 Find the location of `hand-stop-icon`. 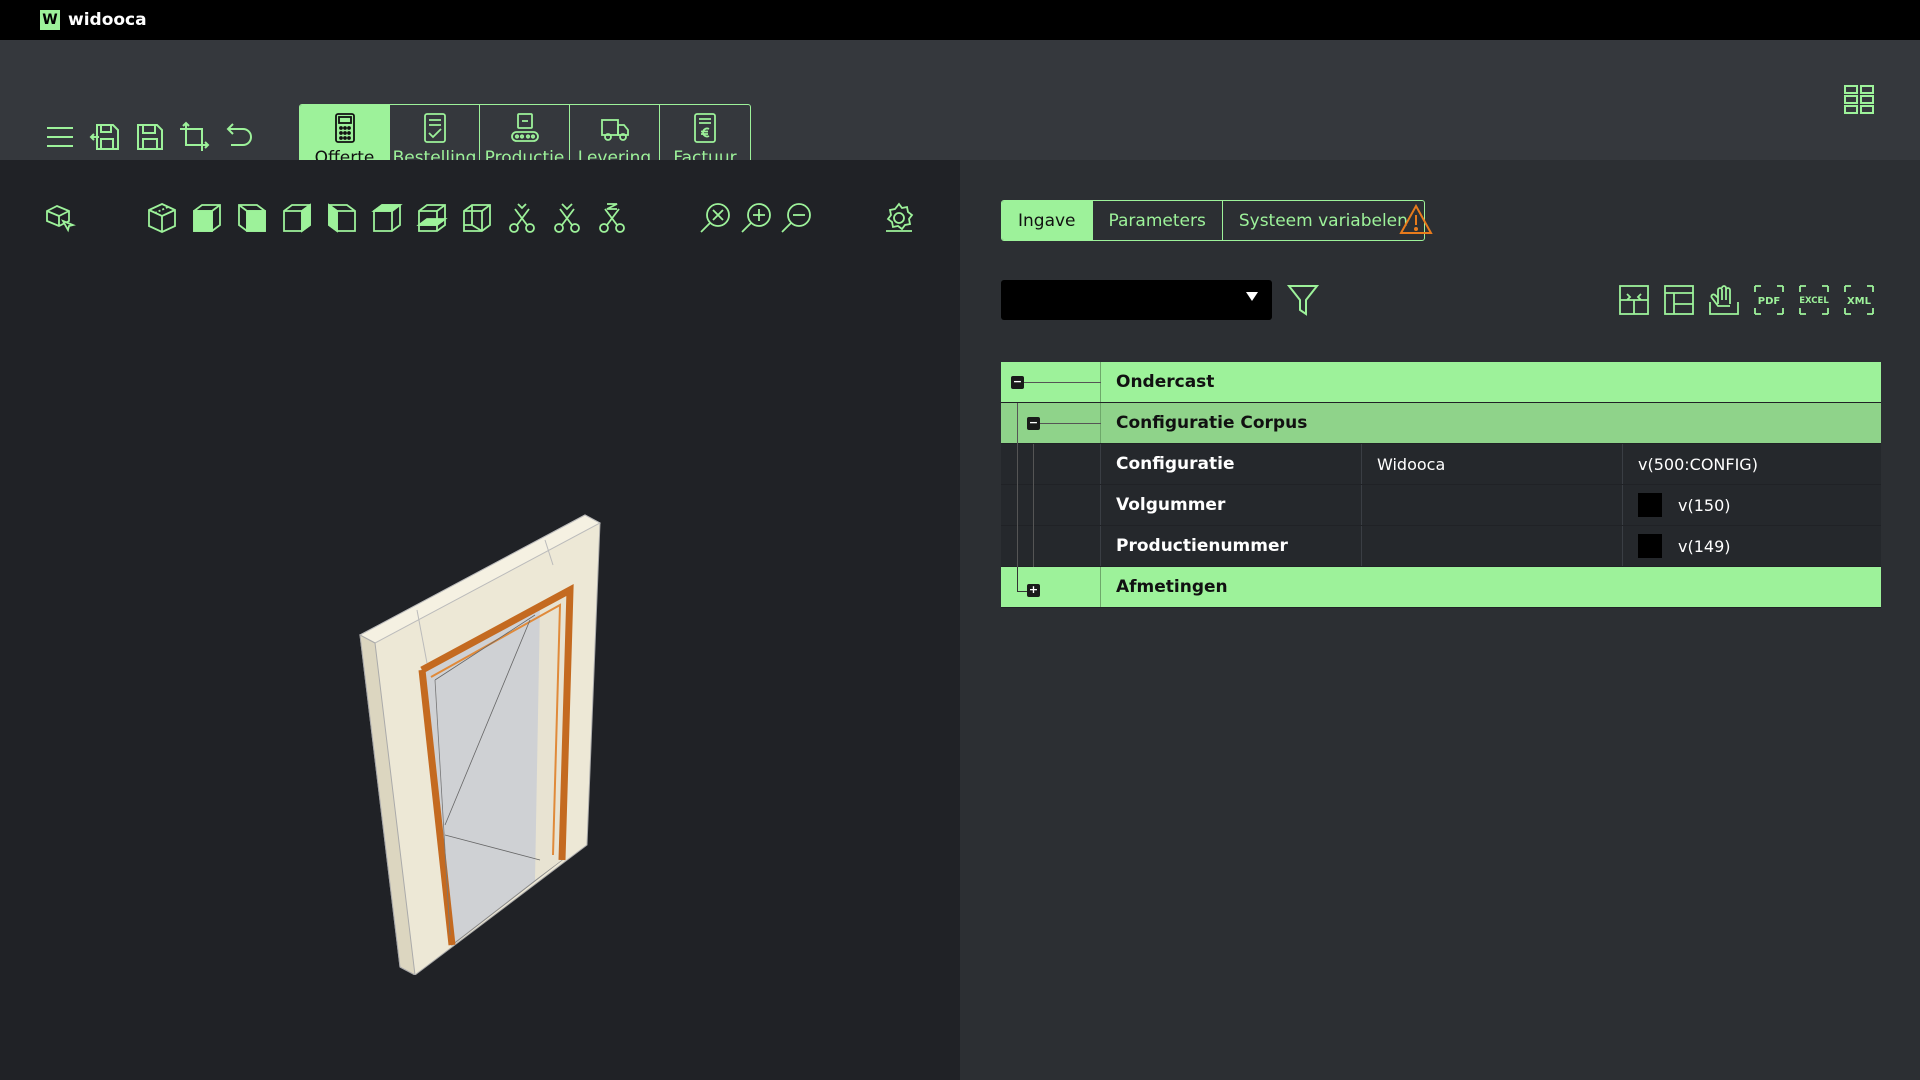

hand-stop-icon is located at coordinates (1724, 300).